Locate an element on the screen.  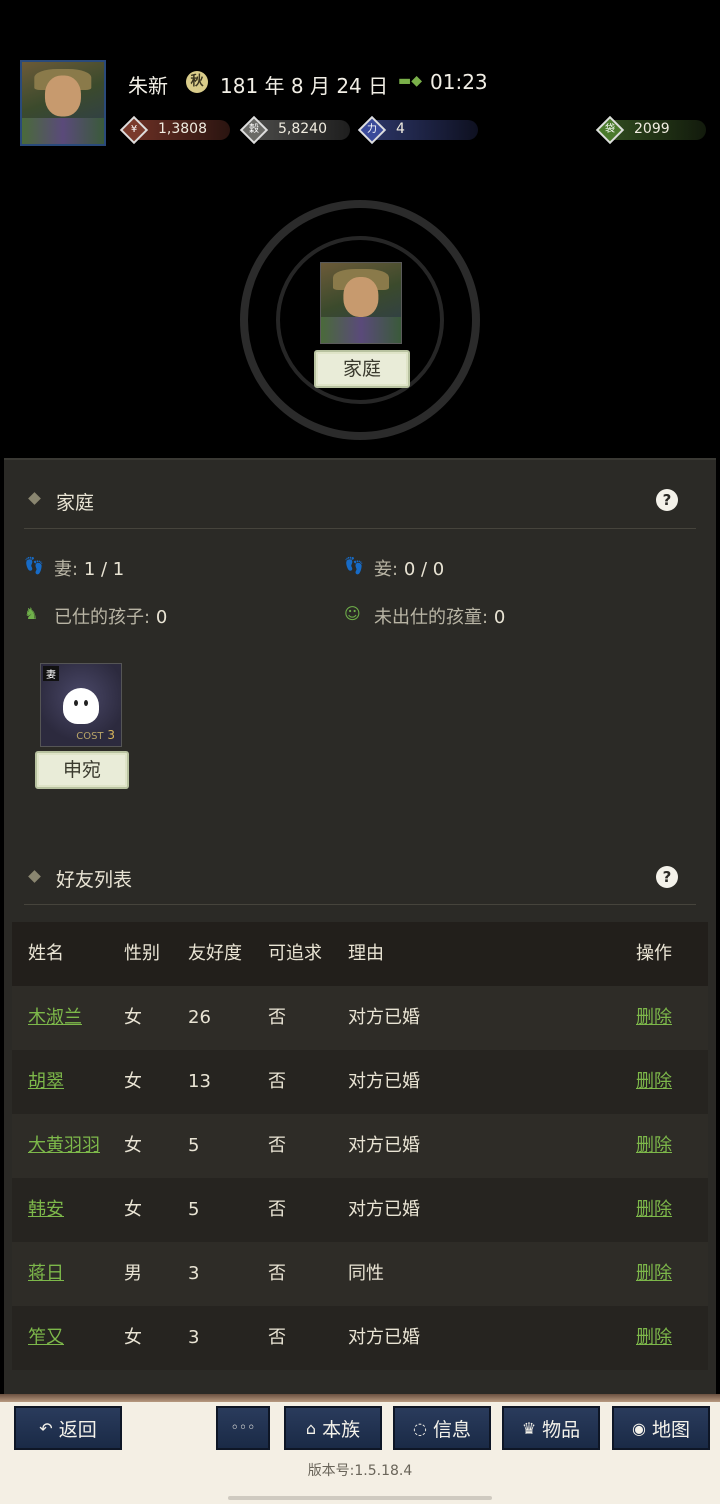
friend-sex: 男 is located at coordinates (133, 1273).